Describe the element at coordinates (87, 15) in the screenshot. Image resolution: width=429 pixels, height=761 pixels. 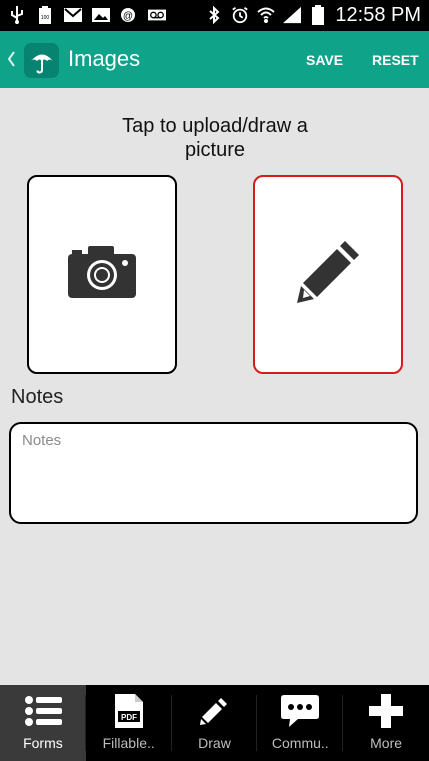
I see `notification-icons: 100 @` at that location.